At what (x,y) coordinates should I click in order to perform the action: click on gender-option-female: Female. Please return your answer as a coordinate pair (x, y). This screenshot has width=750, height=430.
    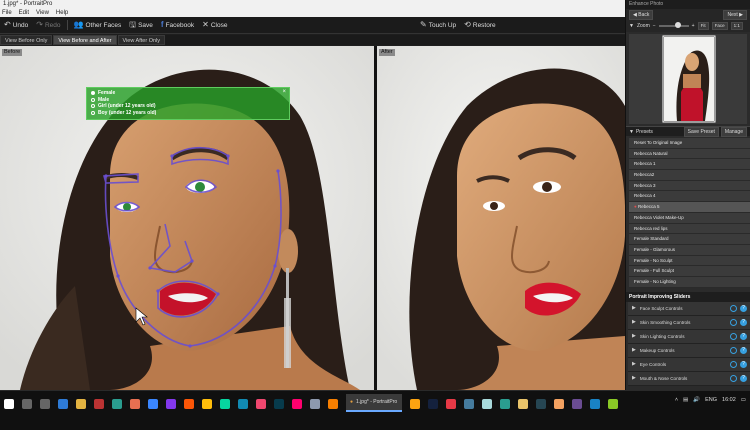
    Looking at the image, I should click on (188, 93).